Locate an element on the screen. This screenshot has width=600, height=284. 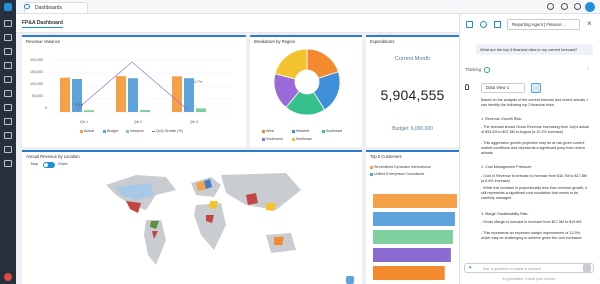
toggle-globe-label: Globe is located at coordinates (63, 164).